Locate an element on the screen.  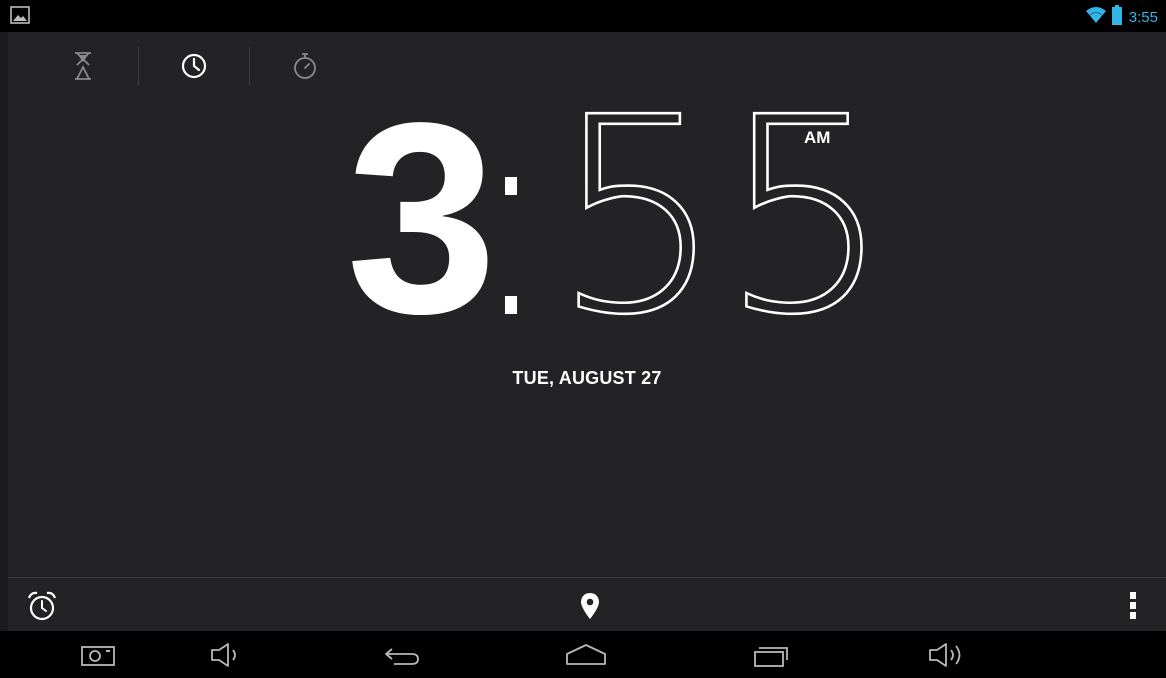
home-button is located at coordinates (586, 655).